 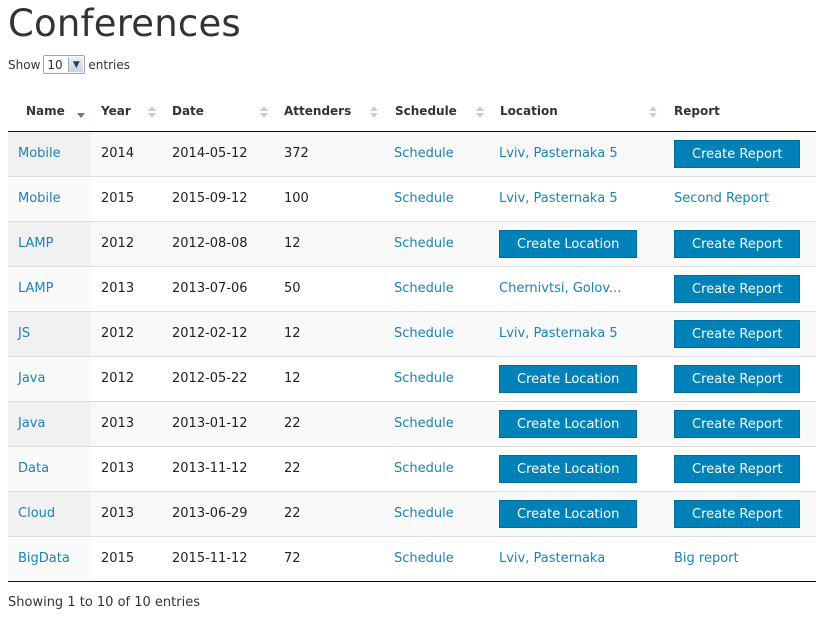 What do you see at coordinates (118, 243) in the screenshot?
I see `year-value: 2012` at bounding box center [118, 243].